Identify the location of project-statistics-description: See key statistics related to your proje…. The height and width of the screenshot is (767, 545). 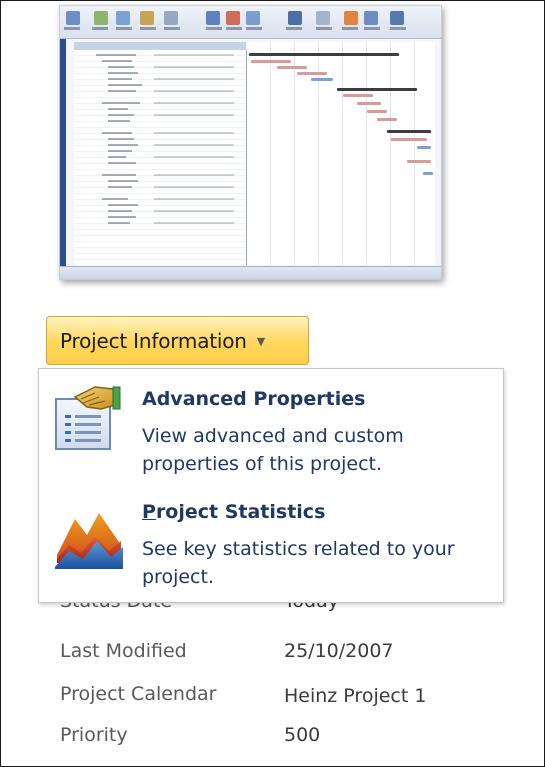
(298, 563).